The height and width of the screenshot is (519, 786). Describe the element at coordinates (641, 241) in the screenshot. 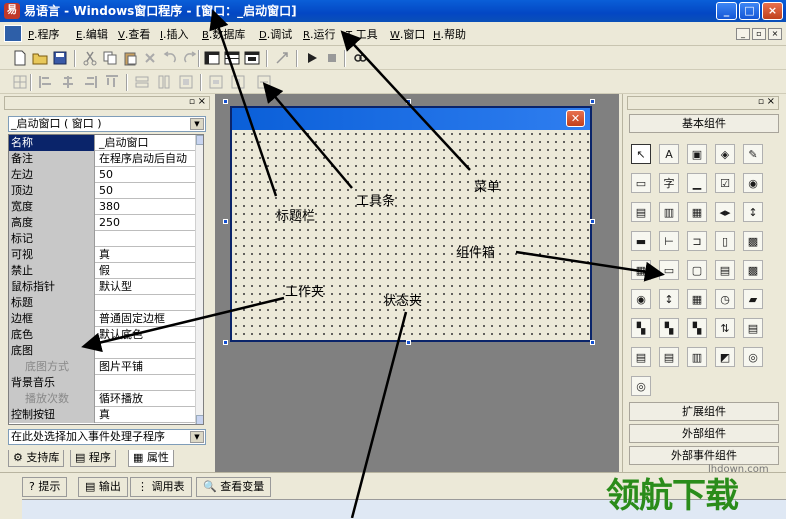

I see `component-tool-icon: ▬` at that location.